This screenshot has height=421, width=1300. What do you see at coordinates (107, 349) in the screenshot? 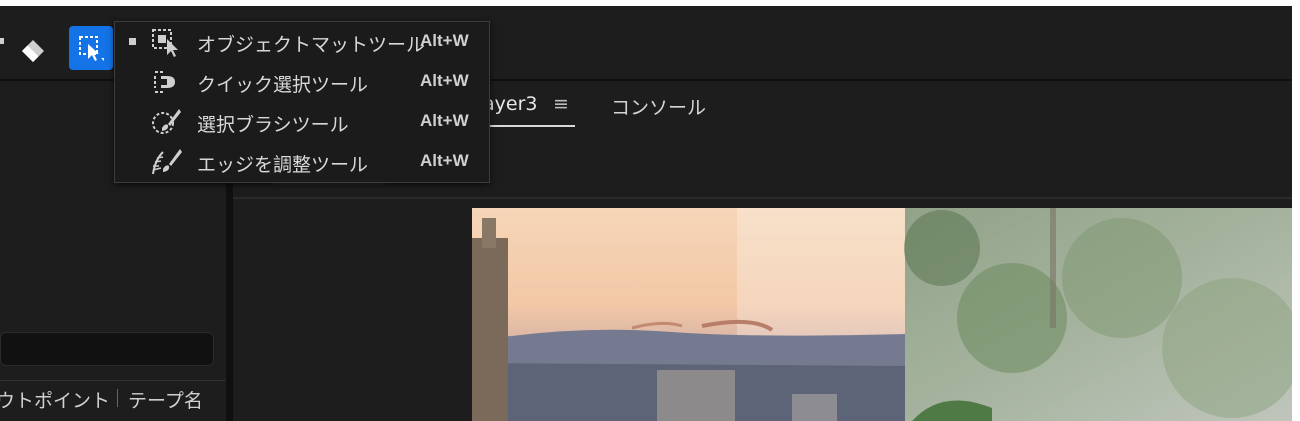
I see `project-search-input` at bounding box center [107, 349].